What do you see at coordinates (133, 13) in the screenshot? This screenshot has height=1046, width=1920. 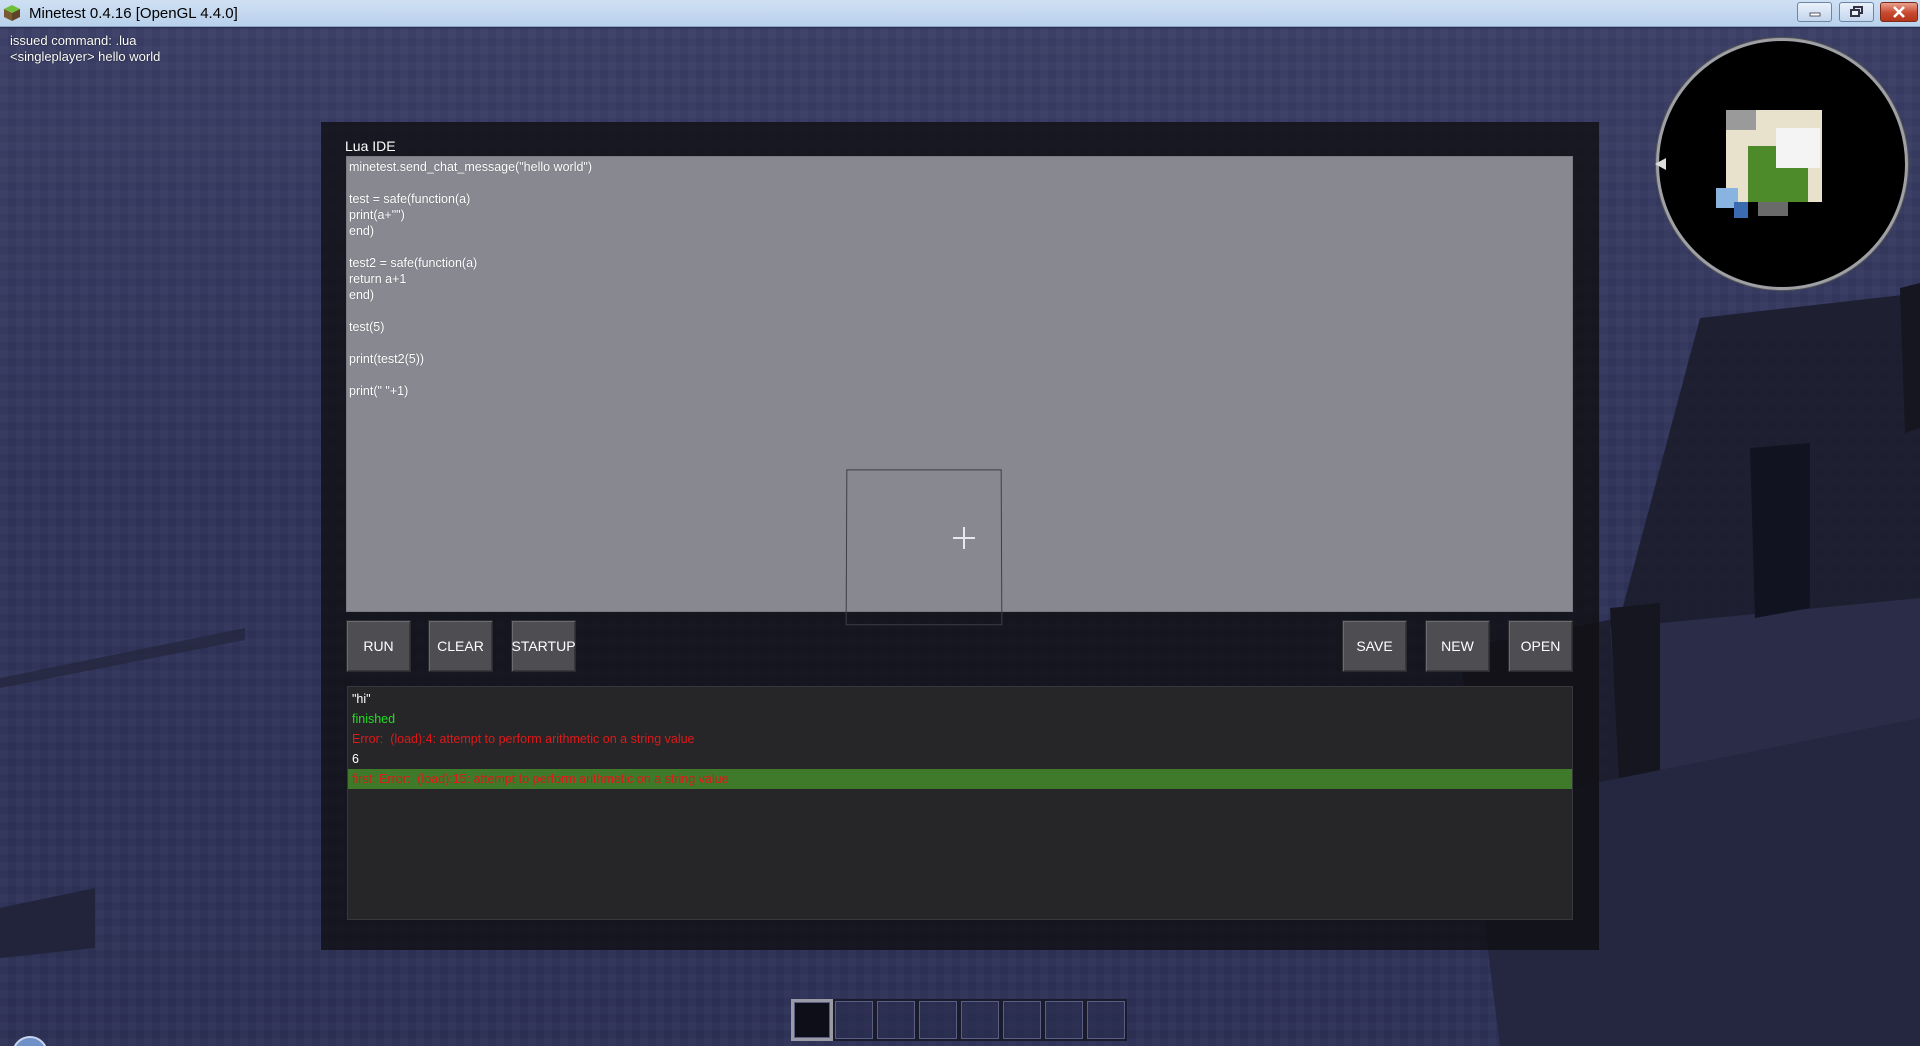 I see `window-title: Minetest 0.4.16 [OpenGL 4.4.0]` at bounding box center [133, 13].